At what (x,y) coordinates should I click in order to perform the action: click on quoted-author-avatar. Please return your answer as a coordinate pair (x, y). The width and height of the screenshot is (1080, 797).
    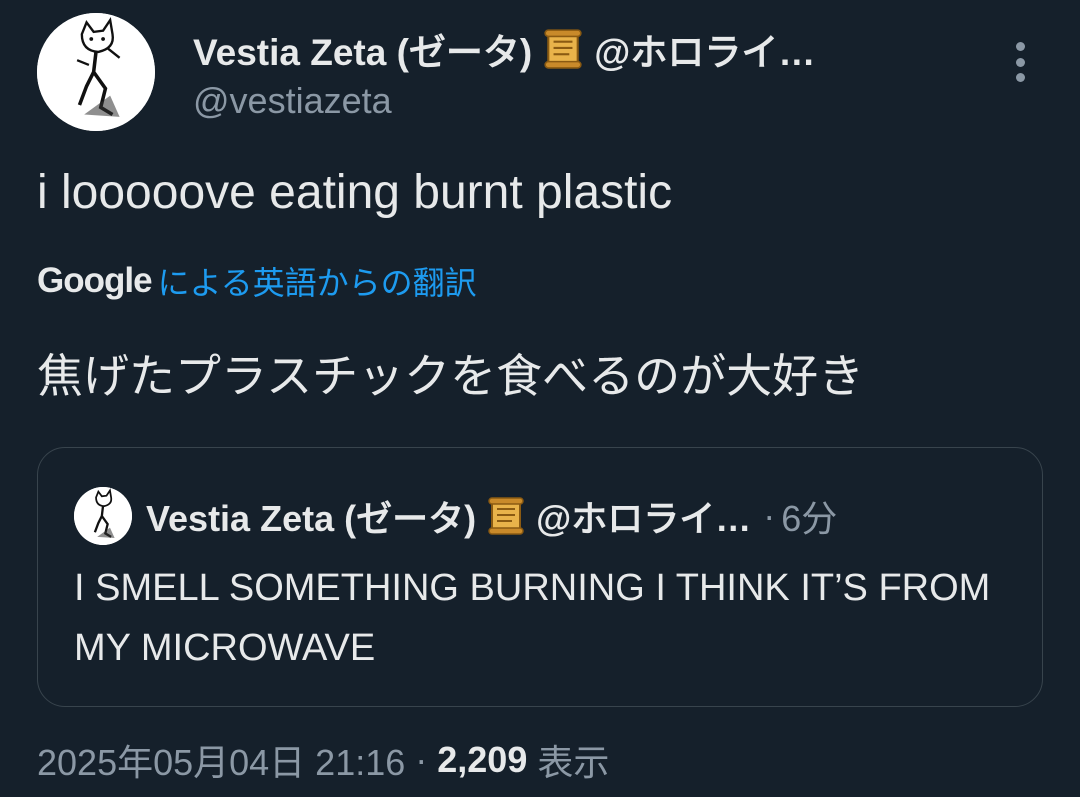
    Looking at the image, I should click on (103, 516).